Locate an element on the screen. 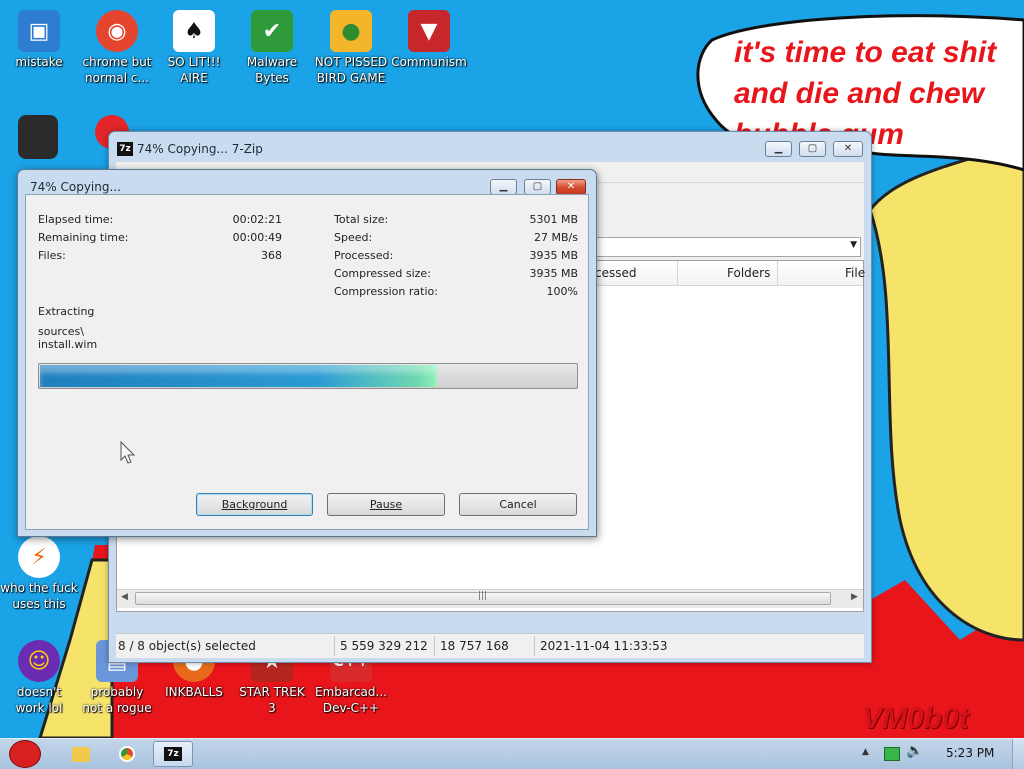 Image resolution: width=1024 pixels, height=769 pixels. start-button is located at coordinates (25, 754).